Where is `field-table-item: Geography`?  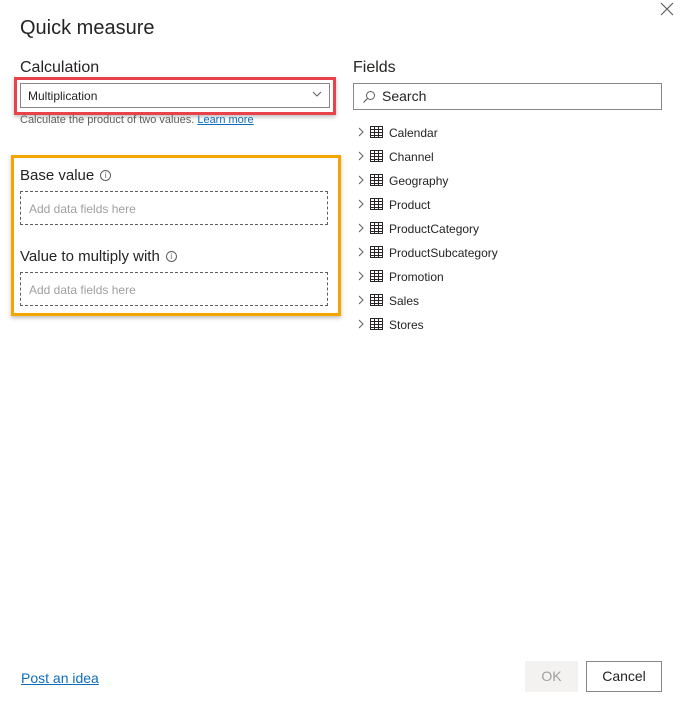
field-table-item: Geography is located at coordinates (427, 181).